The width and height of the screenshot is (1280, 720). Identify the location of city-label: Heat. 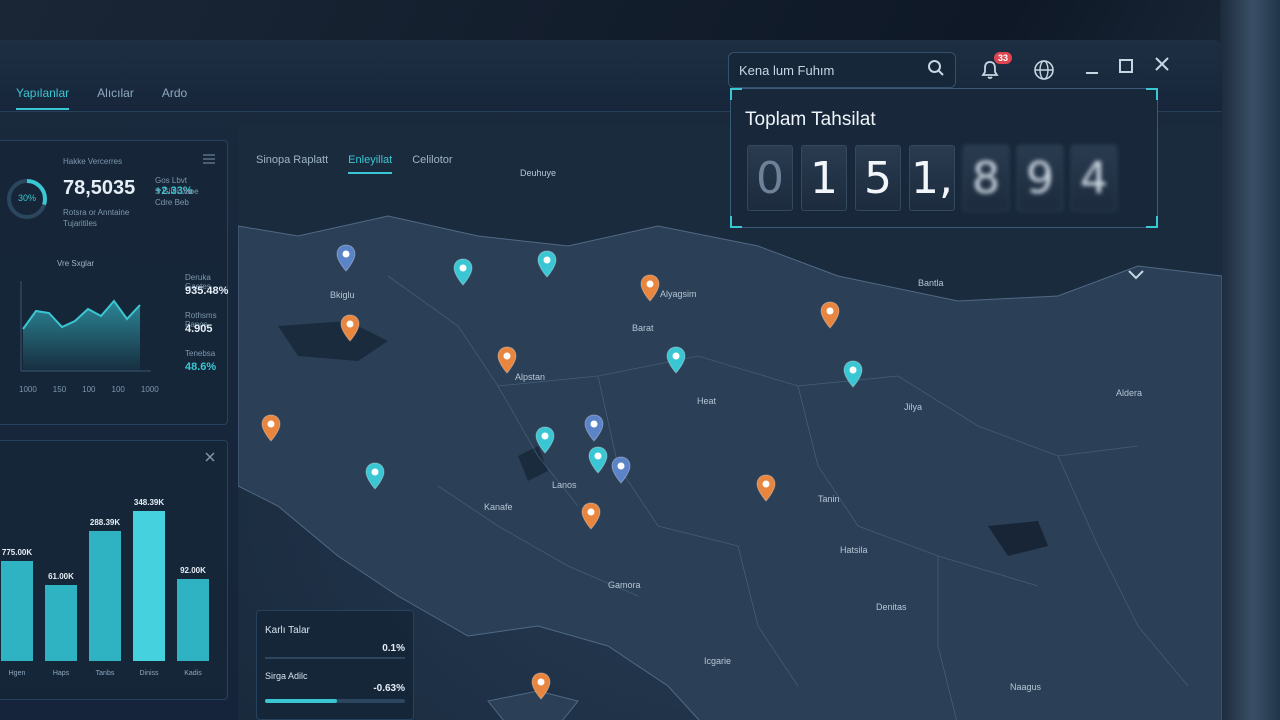
(707, 401).